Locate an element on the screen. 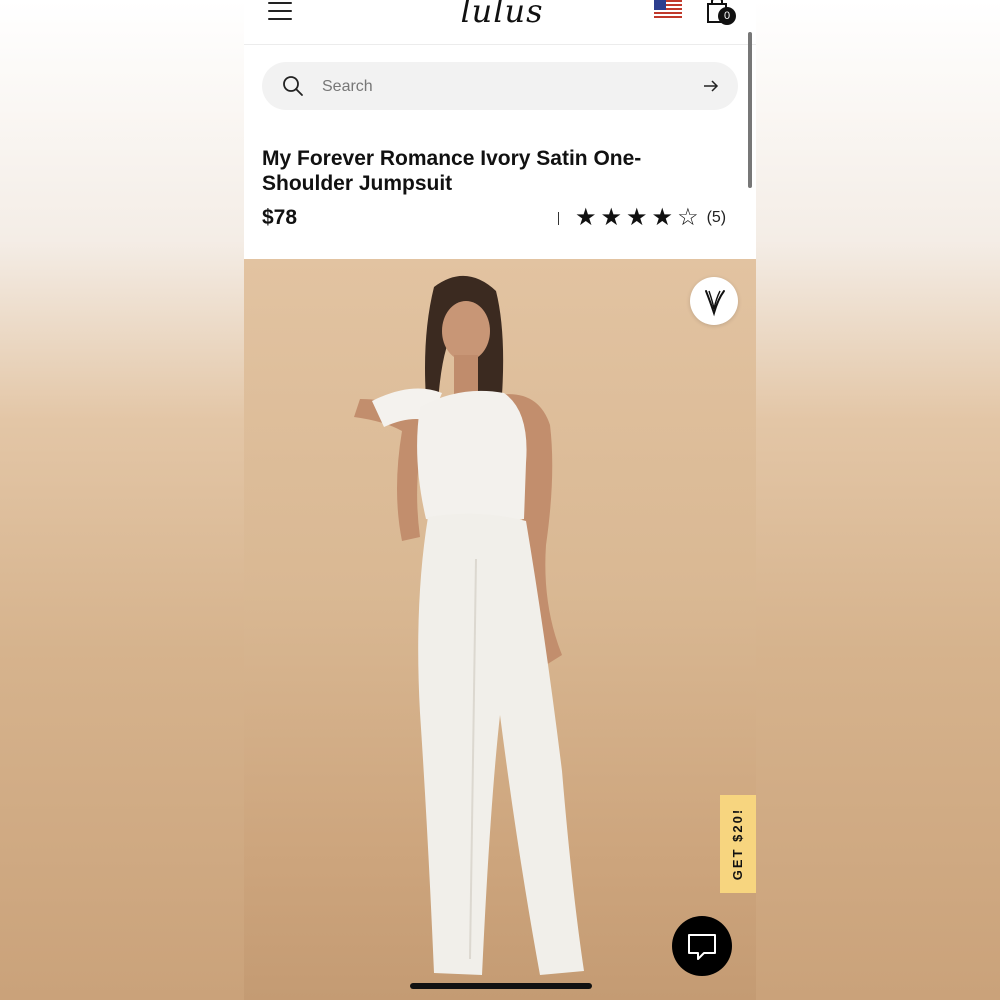 Image resolution: width=1000 pixels, height=1000 pixels. product-price: $78 is located at coordinates (280, 217).